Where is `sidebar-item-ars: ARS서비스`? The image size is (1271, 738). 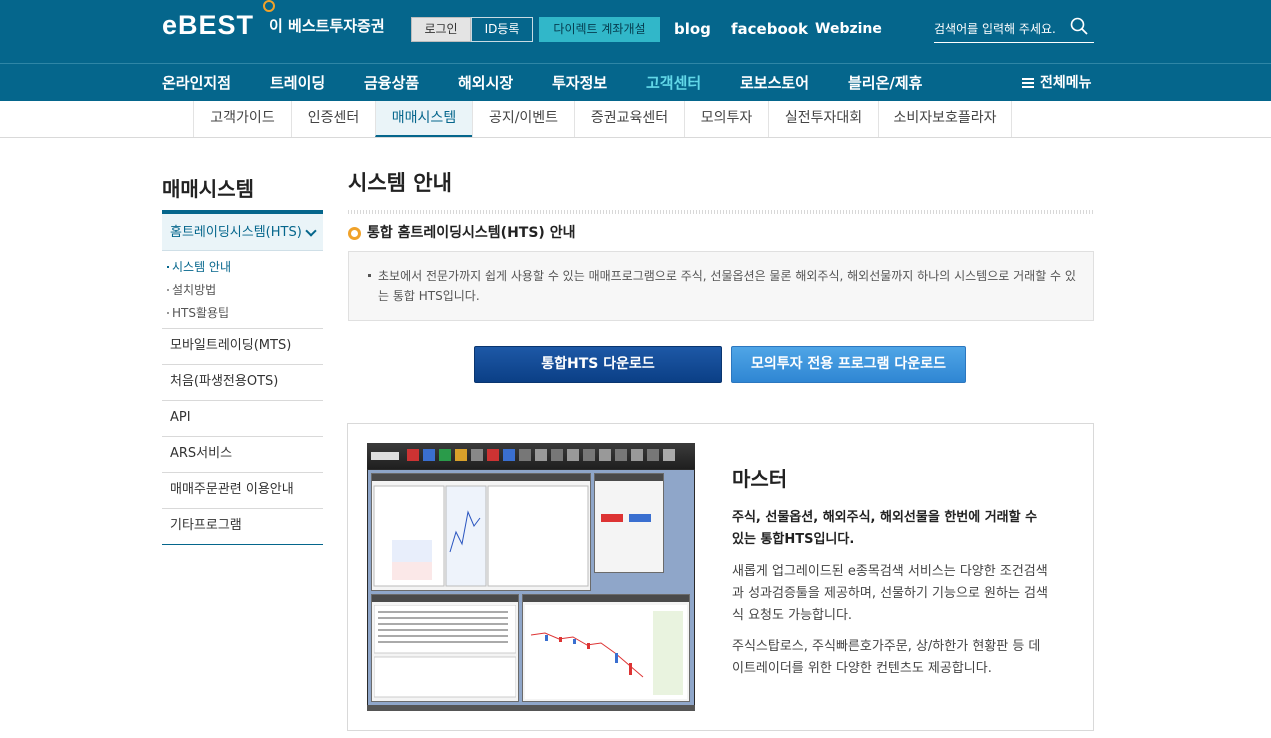 sidebar-item-ars: ARS서비스 is located at coordinates (242, 454).